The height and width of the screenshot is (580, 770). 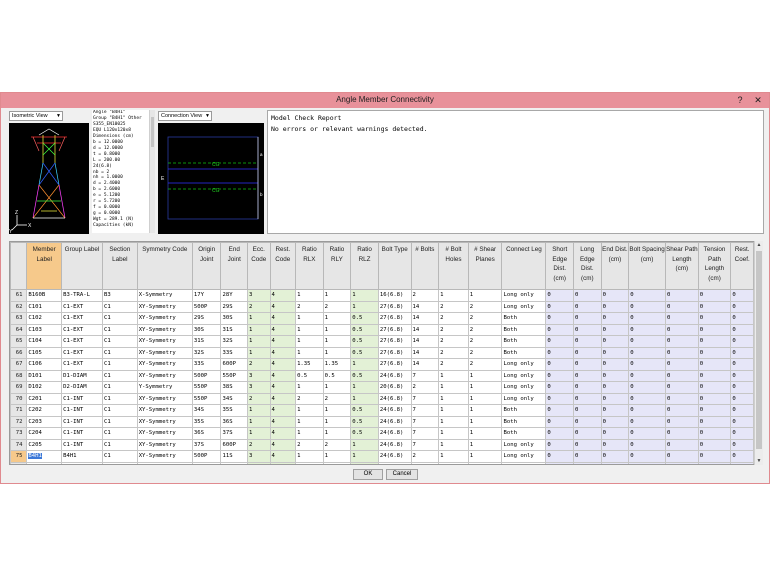 What do you see at coordinates (742, 266) in the screenshot?
I see `column-header: Rest. Coef.` at bounding box center [742, 266].